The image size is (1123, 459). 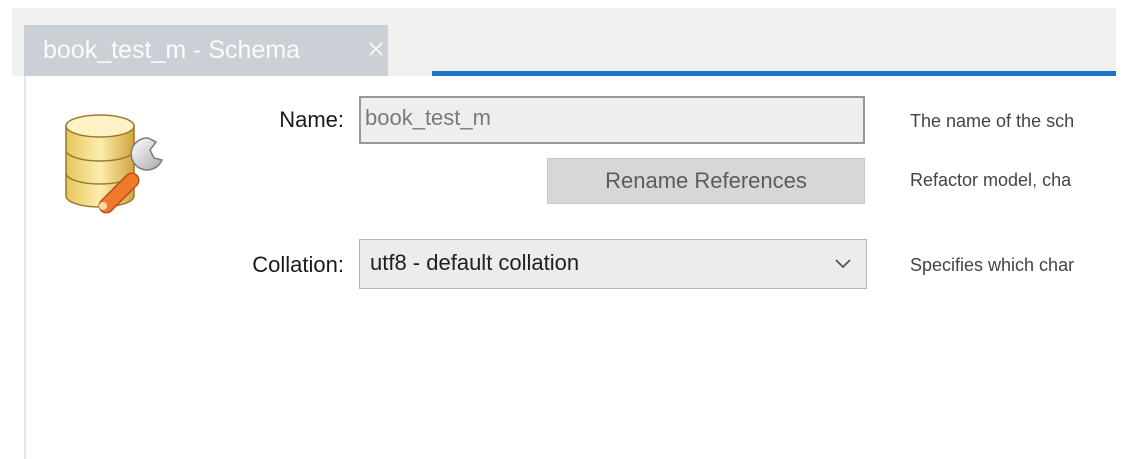 What do you see at coordinates (116, 163) in the screenshot?
I see `database-schema-icon` at bounding box center [116, 163].